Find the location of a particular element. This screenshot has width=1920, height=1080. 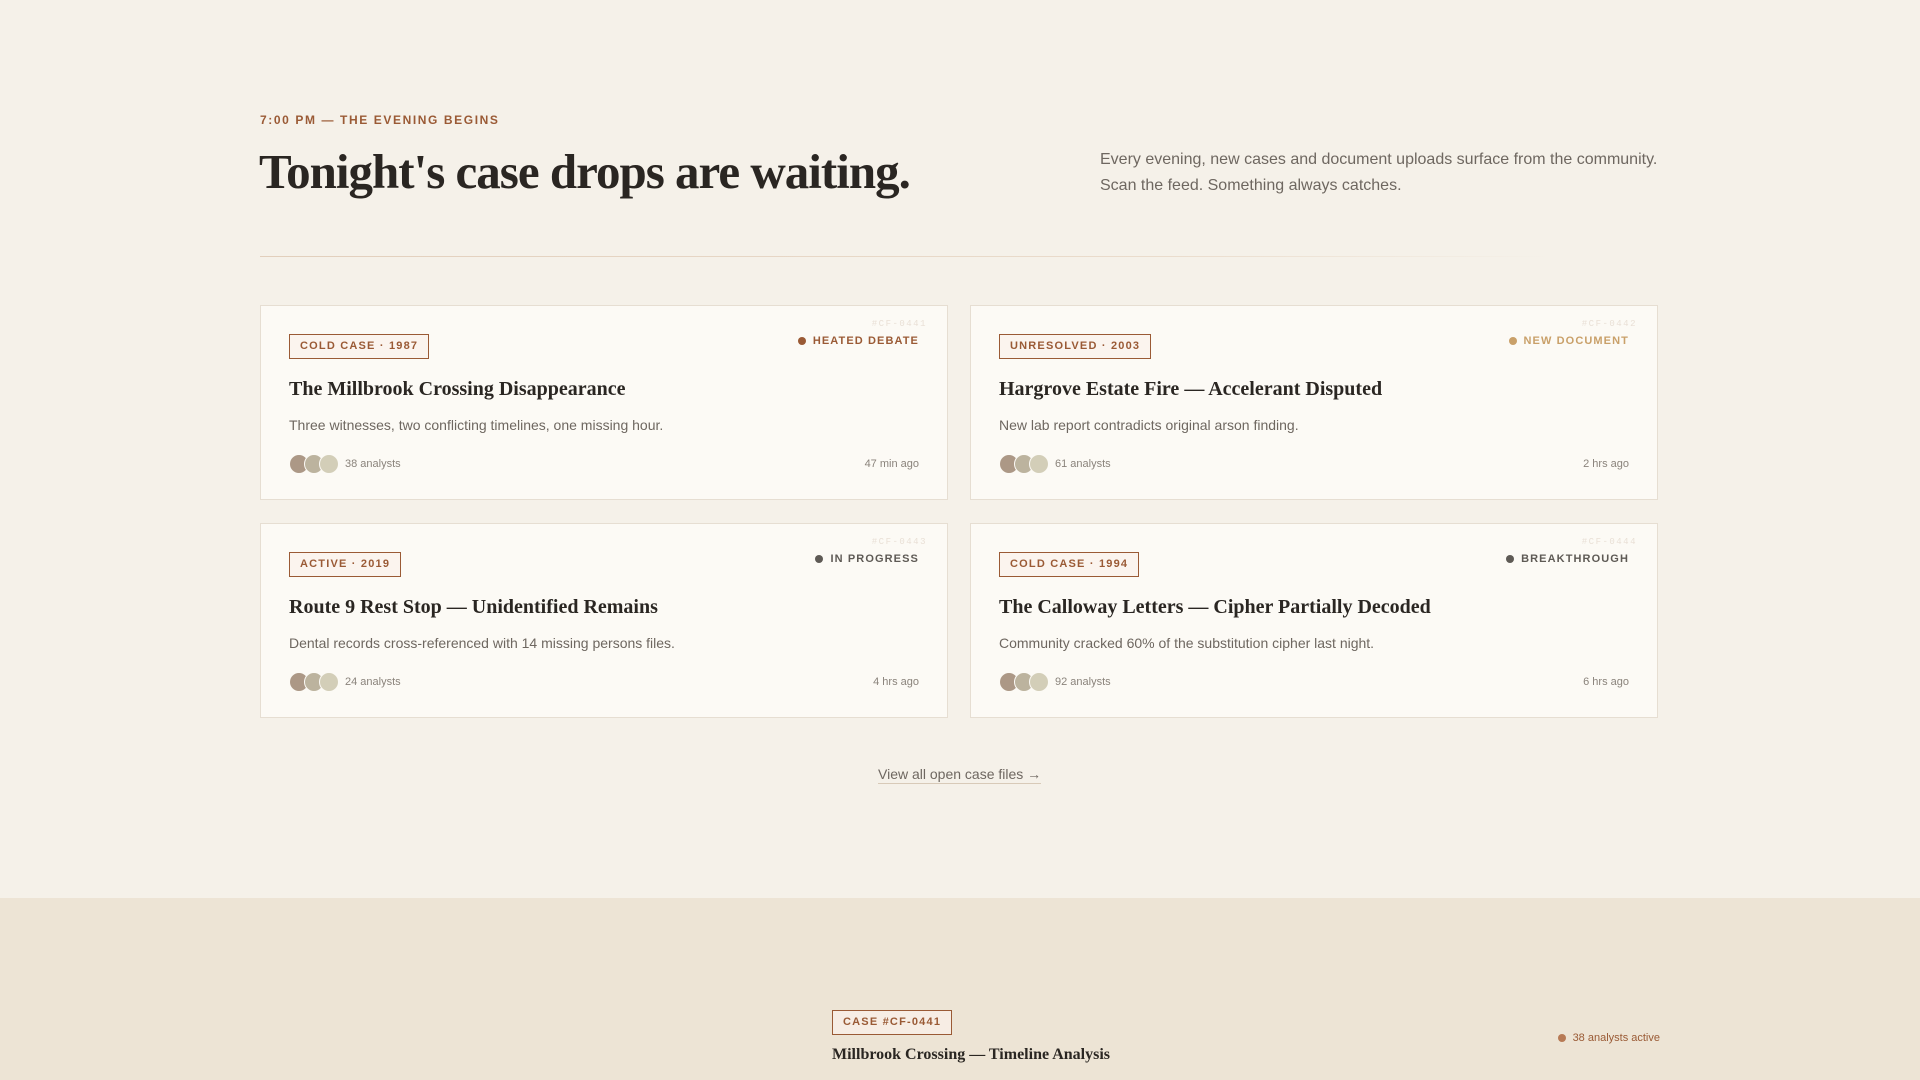

active-analysts-indicator: 38 analysts active is located at coordinates (1608, 1038).